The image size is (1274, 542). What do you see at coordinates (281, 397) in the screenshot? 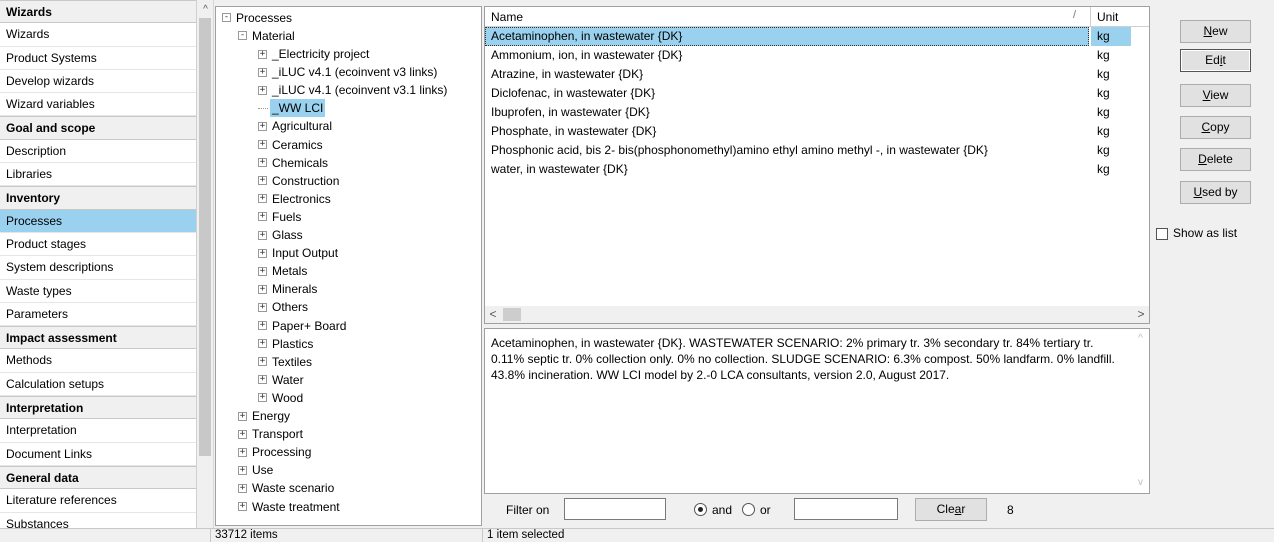
I see `tree-node: + Wood` at bounding box center [281, 397].